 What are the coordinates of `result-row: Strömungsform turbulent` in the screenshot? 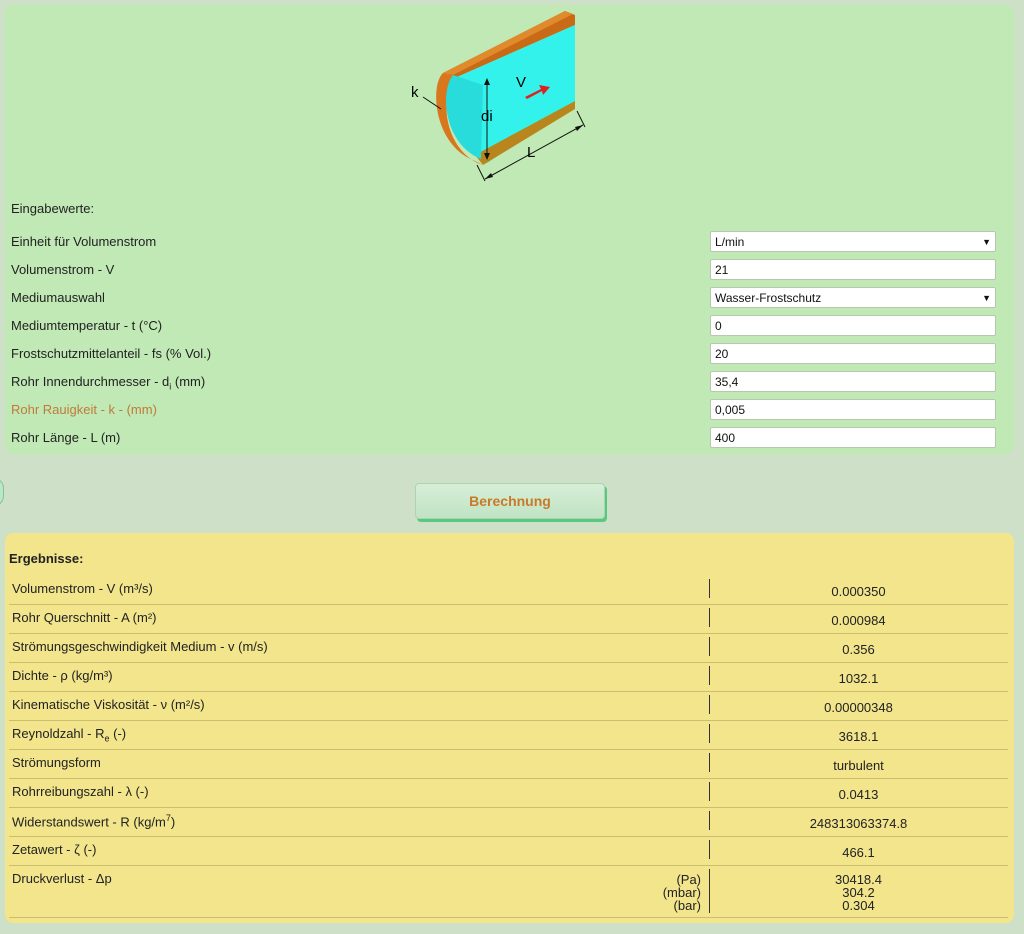 It's located at (508, 764).